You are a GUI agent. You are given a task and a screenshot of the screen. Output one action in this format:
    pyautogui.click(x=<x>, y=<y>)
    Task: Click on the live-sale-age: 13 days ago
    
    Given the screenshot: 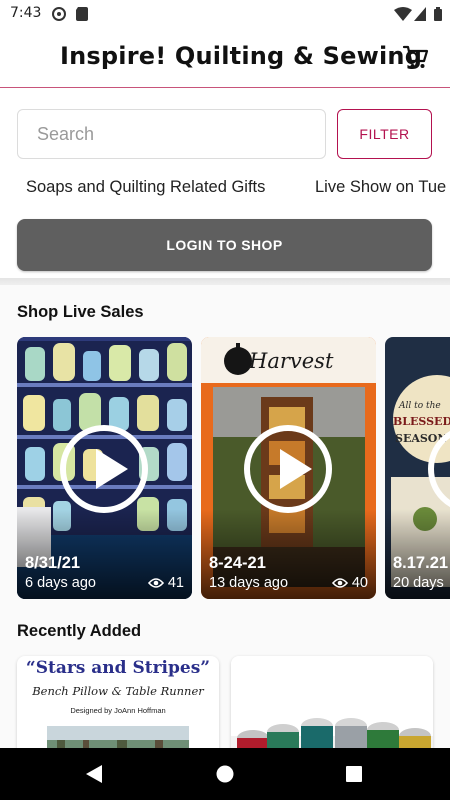 What is the action you would take?
    pyautogui.click(x=249, y=583)
    